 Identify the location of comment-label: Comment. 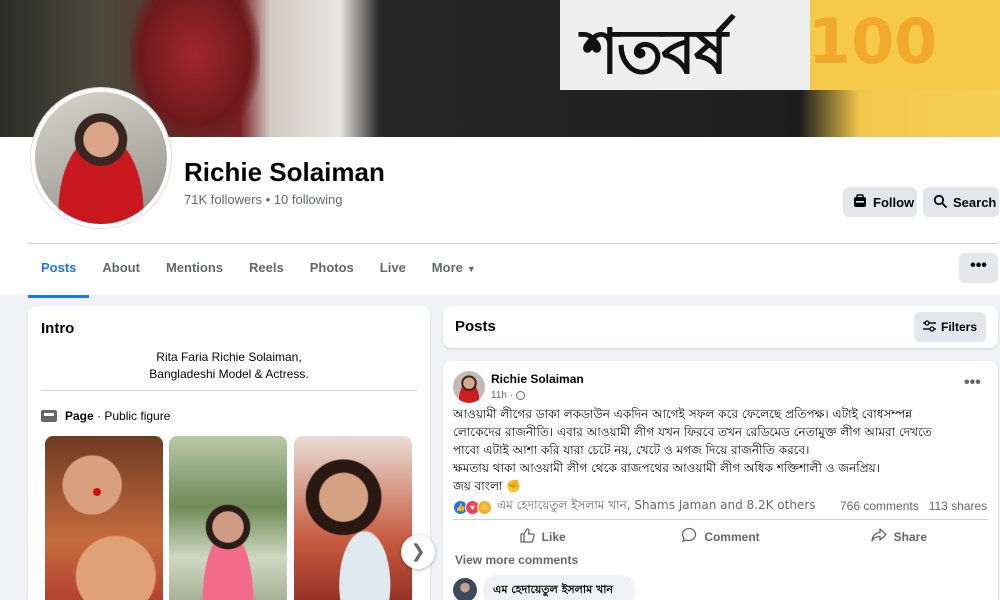
(732, 536).